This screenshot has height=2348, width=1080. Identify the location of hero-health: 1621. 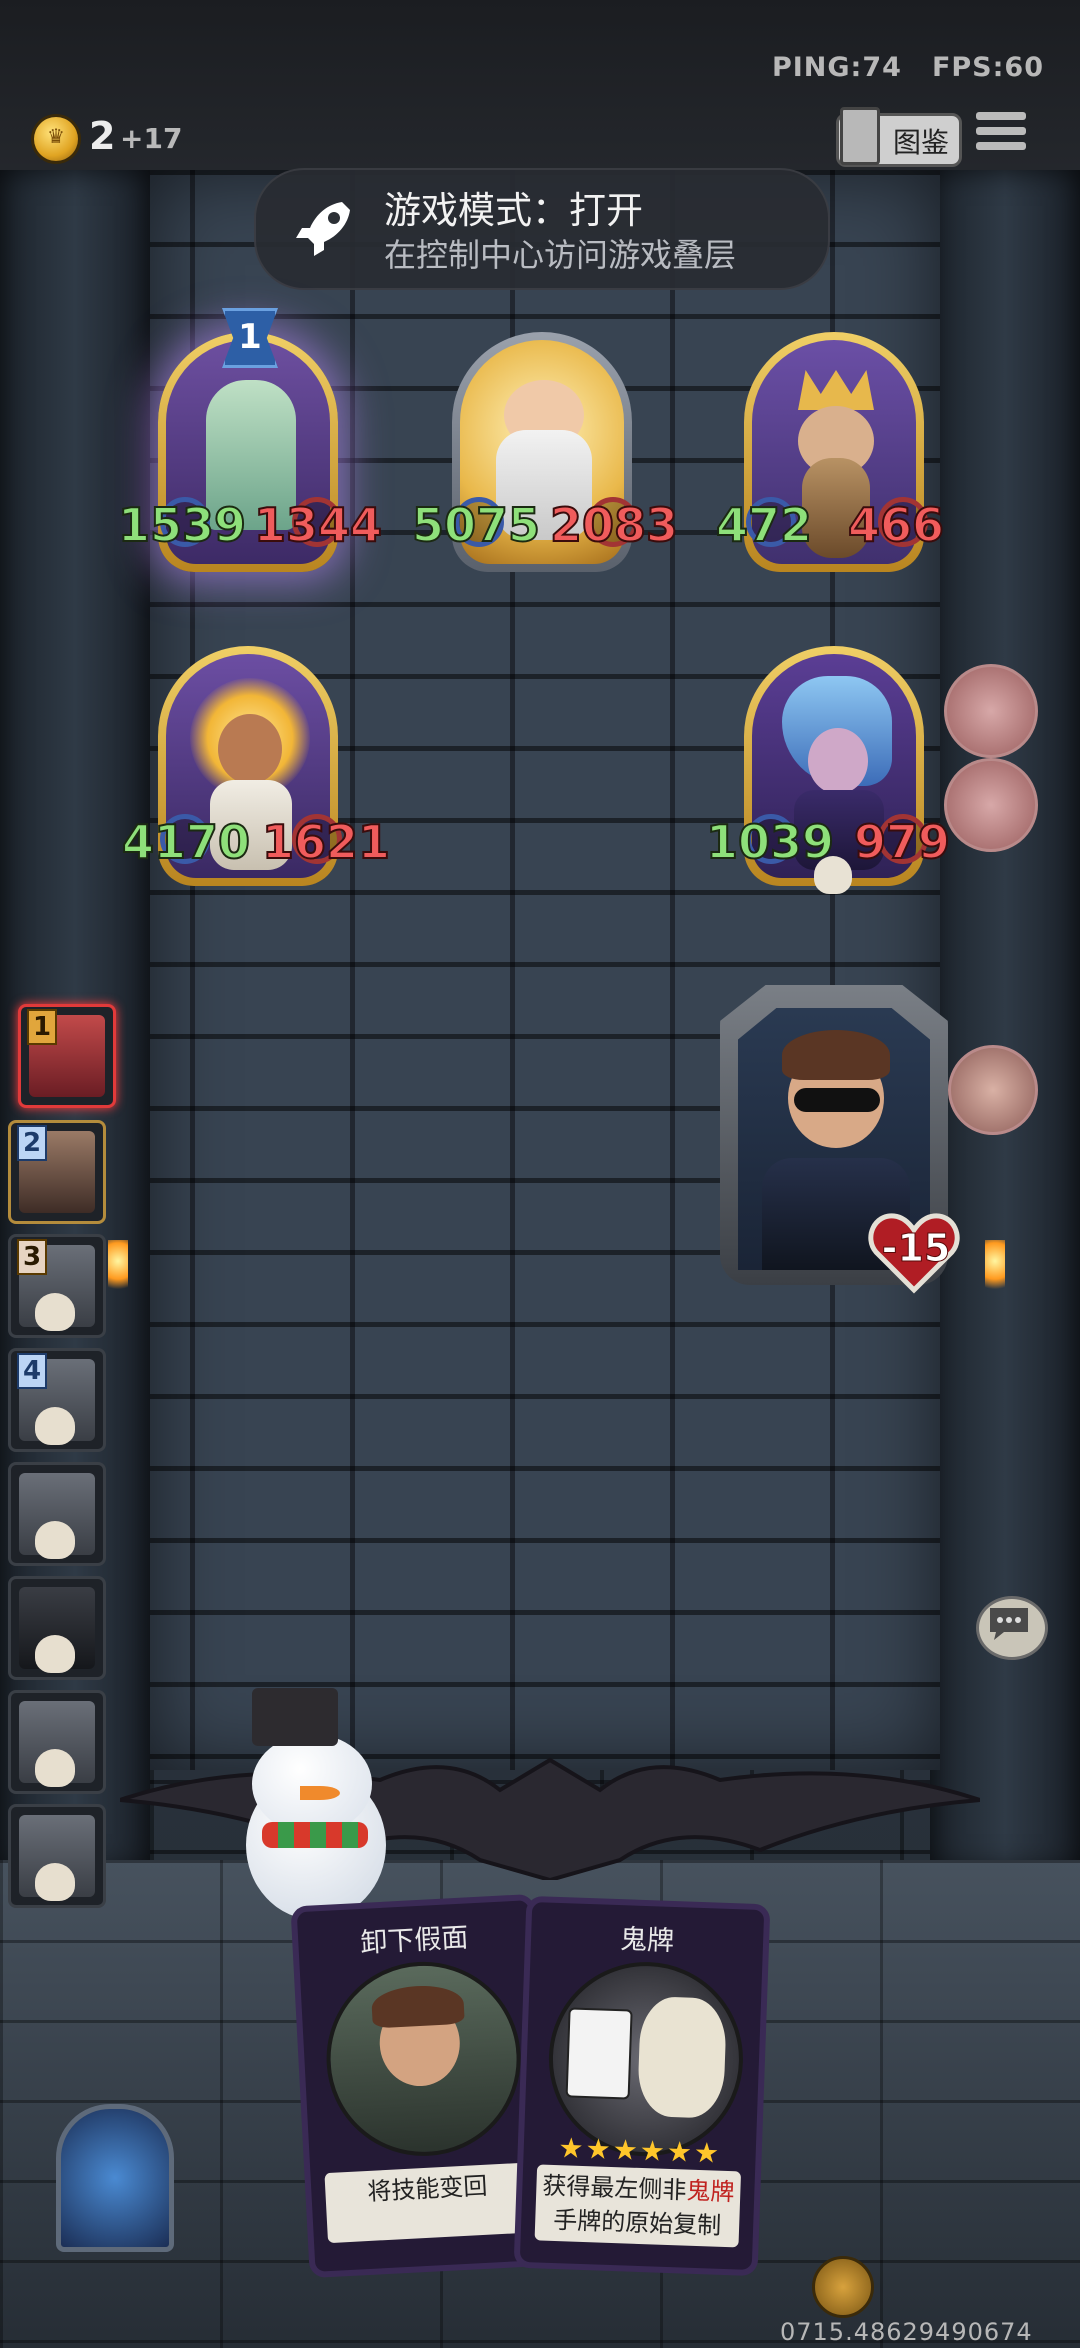
(326, 842).